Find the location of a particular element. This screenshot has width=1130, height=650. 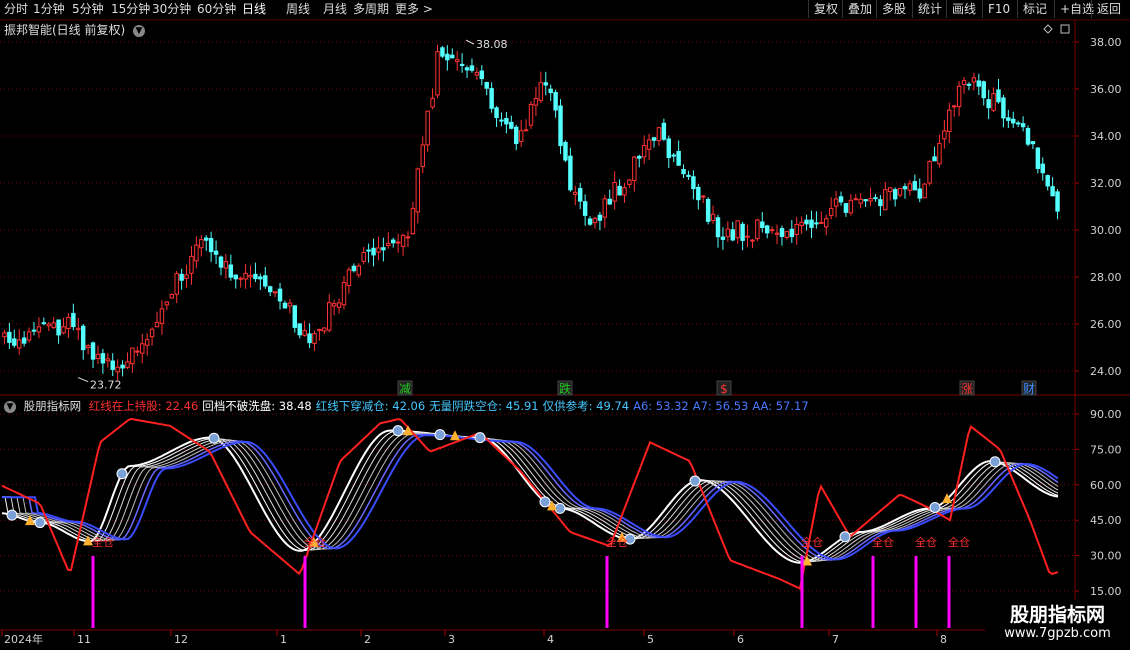

low-label: 23.72 is located at coordinates (106, 385).